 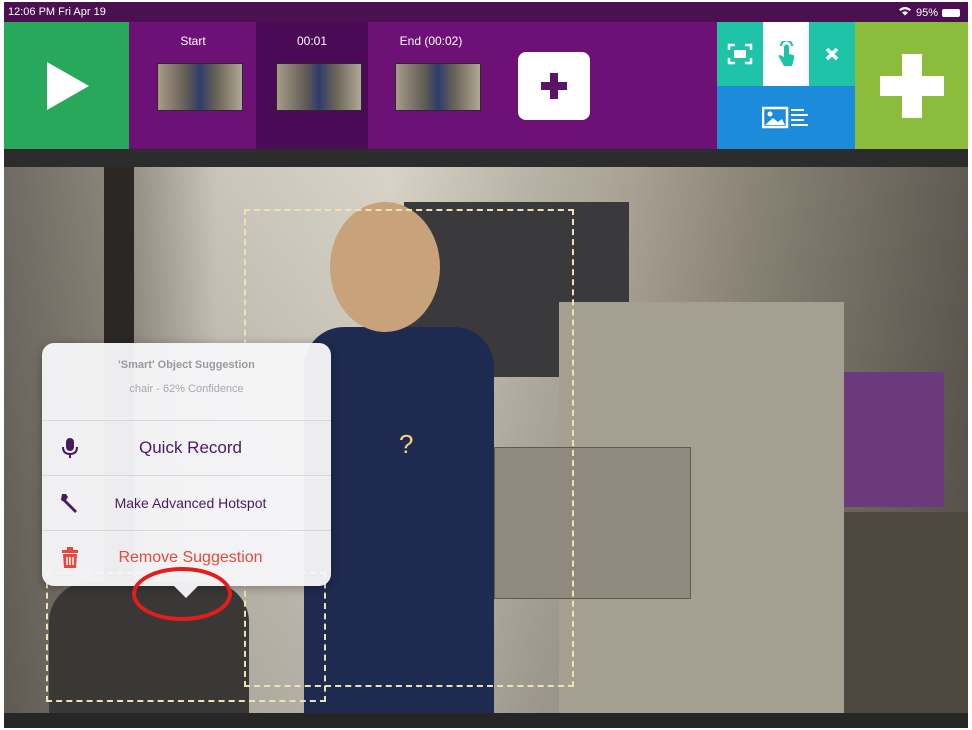 I want to click on close-tool, so click(x=832, y=54).